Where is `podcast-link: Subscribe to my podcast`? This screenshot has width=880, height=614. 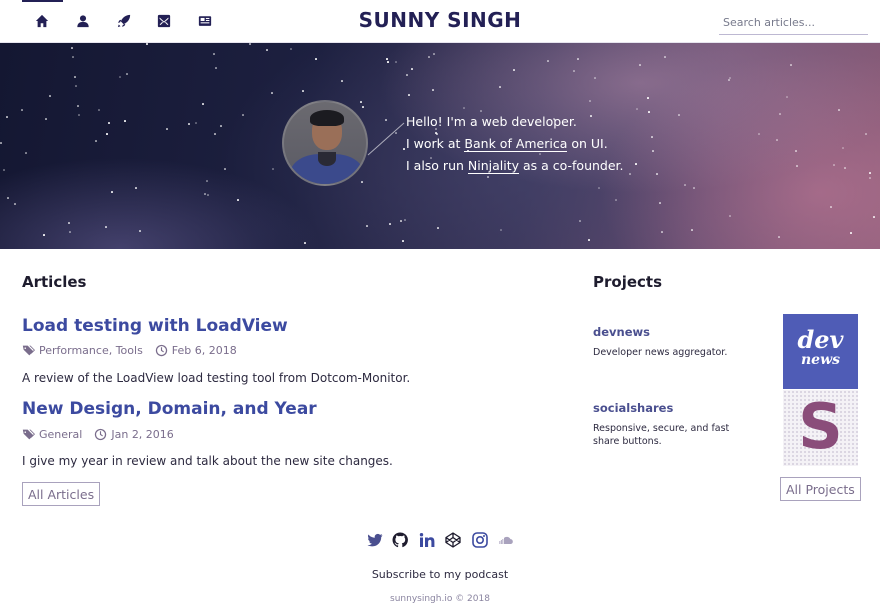
podcast-link: Subscribe to my podcast is located at coordinates (440, 574).